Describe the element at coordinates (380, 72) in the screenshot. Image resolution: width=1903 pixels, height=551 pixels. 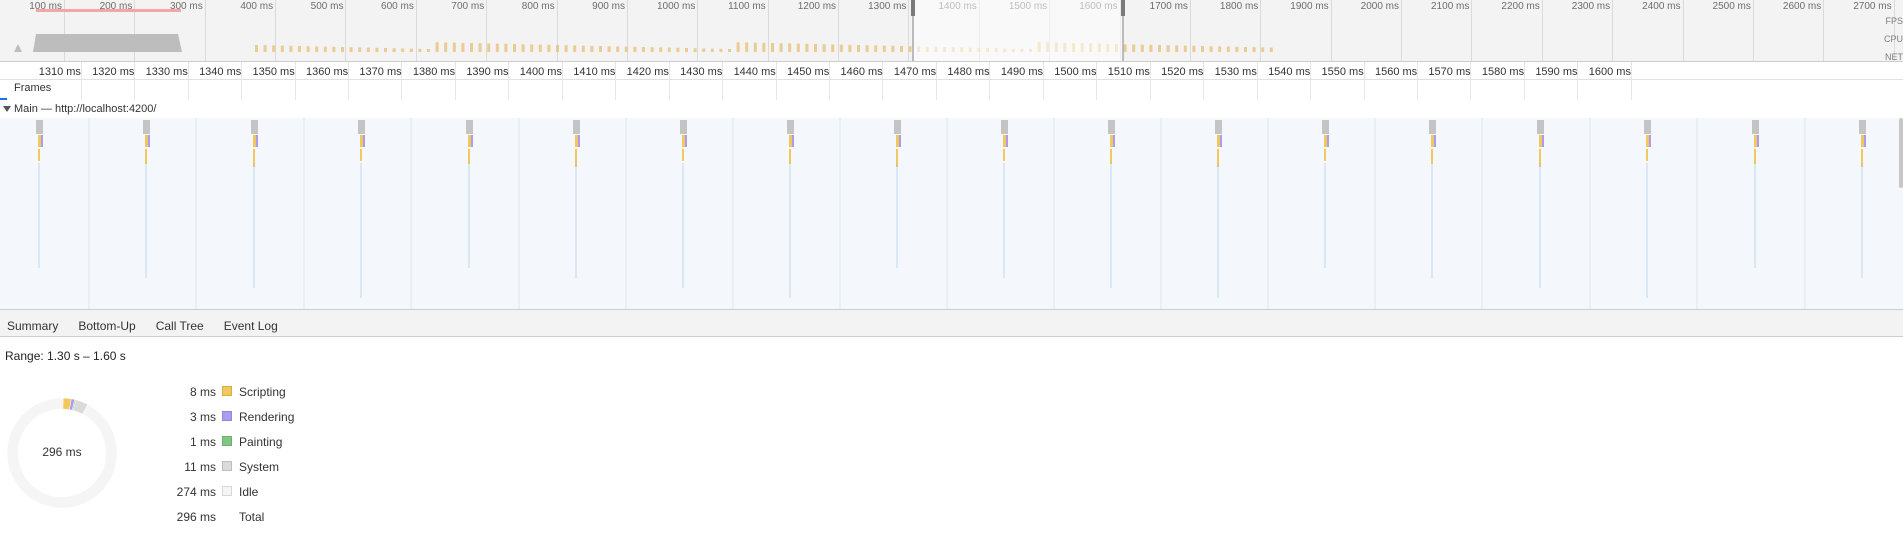
I see `ruler-tick-label: 1370 ms` at that location.